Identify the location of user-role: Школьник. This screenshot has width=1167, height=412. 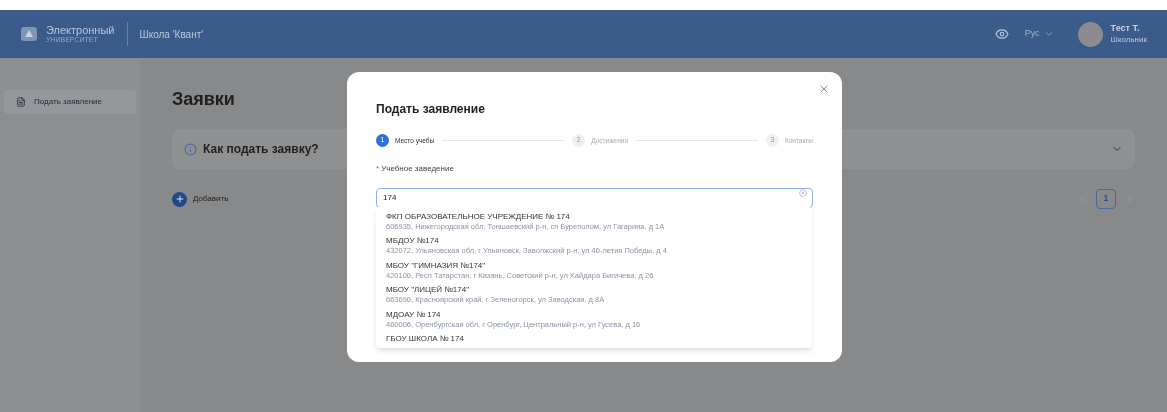
(1128, 39).